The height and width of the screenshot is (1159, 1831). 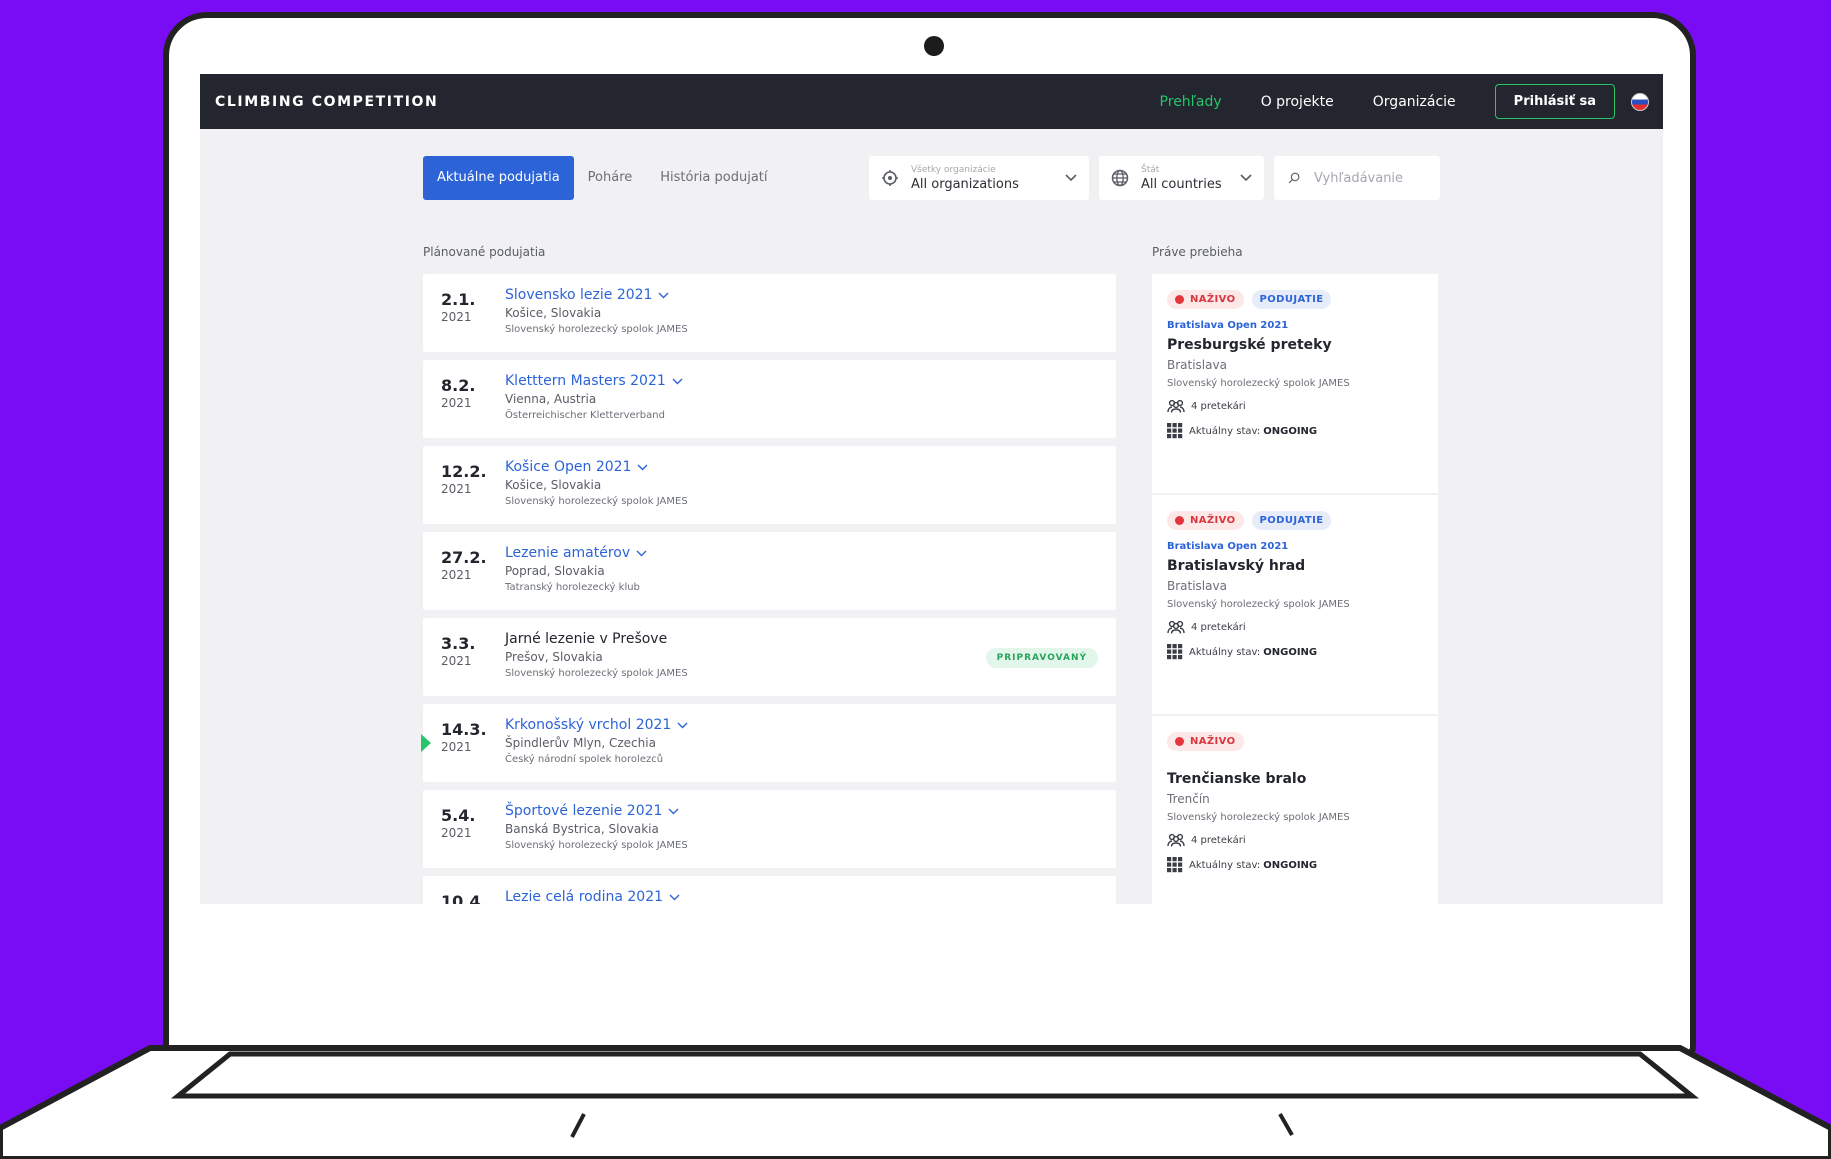 I want to click on event-date: 14.3. 2021, so click(x=471, y=737).